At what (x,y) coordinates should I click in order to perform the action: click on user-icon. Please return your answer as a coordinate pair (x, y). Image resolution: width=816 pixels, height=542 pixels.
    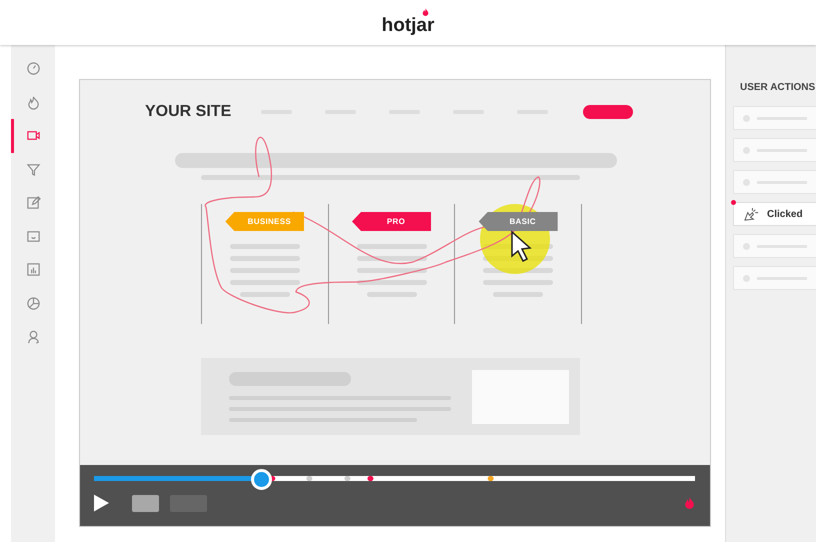
    Looking at the image, I should click on (33, 336).